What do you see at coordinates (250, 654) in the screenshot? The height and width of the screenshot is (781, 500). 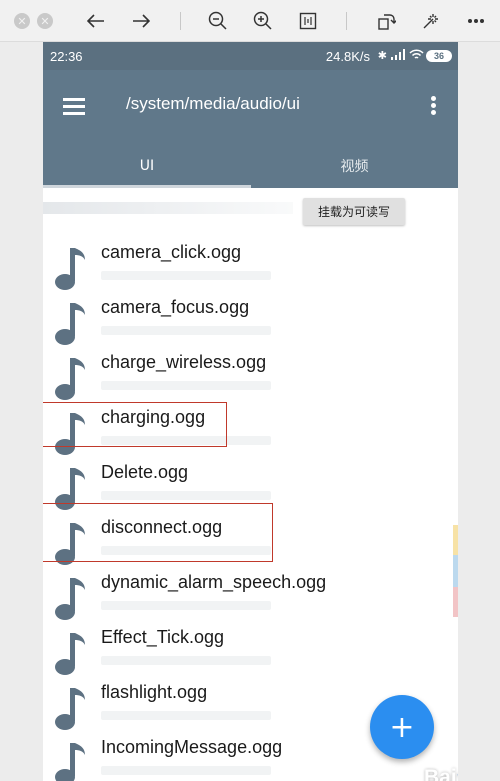 I see `file-row: Effect_Tick.ogg` at bounding box center [250, 654].